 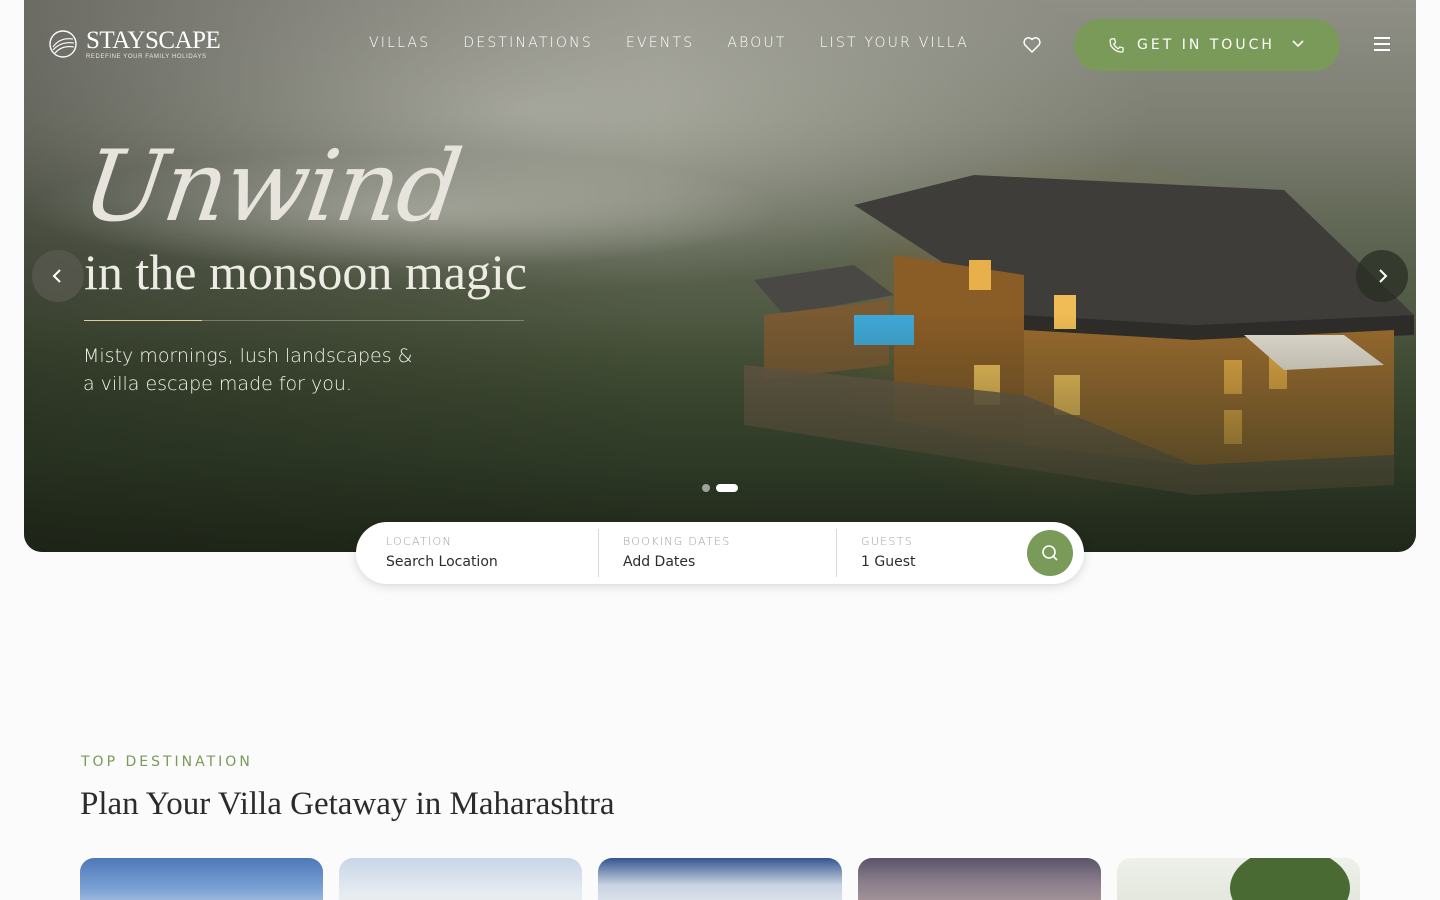 I want to click on chevron-left-icon, so click(x=56, y=276).